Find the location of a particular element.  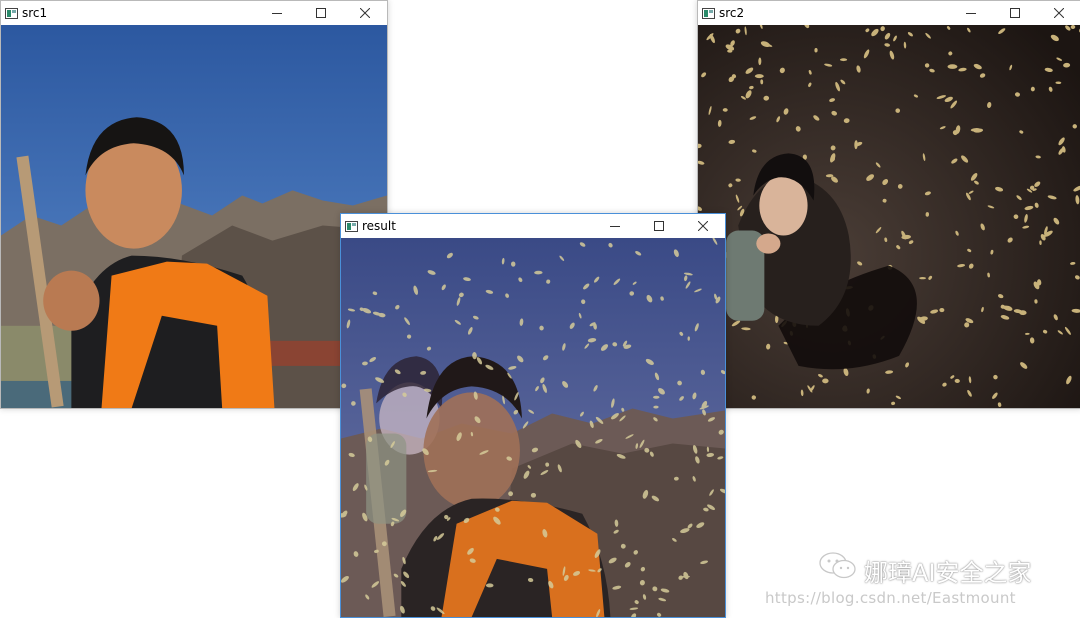

window-title: src1 is located at coordinates (35, 13).